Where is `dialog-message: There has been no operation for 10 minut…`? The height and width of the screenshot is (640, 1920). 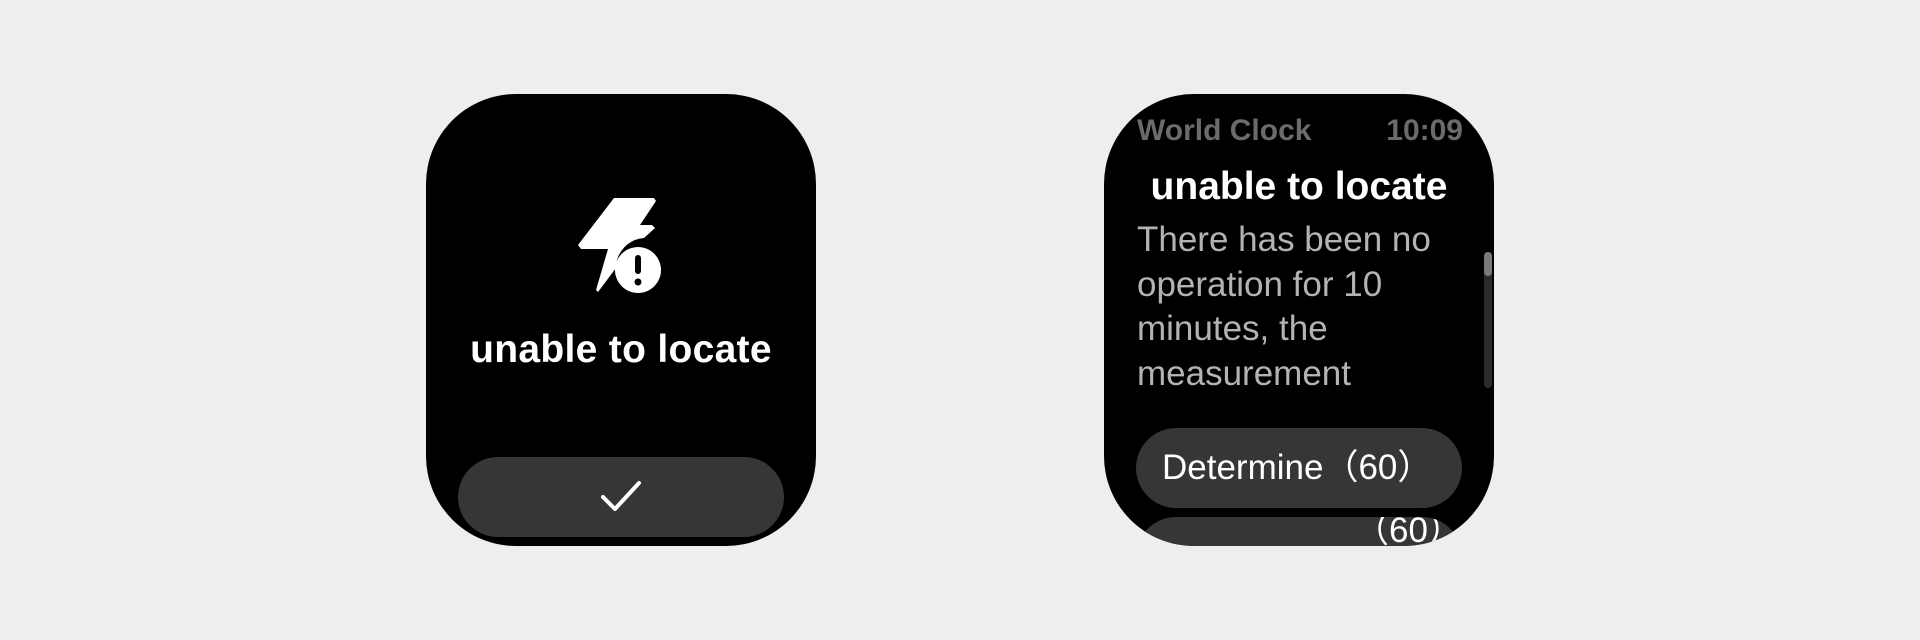
dialog-message: There has been no operation for 10 minut… is located at coordinates (1284, 306).